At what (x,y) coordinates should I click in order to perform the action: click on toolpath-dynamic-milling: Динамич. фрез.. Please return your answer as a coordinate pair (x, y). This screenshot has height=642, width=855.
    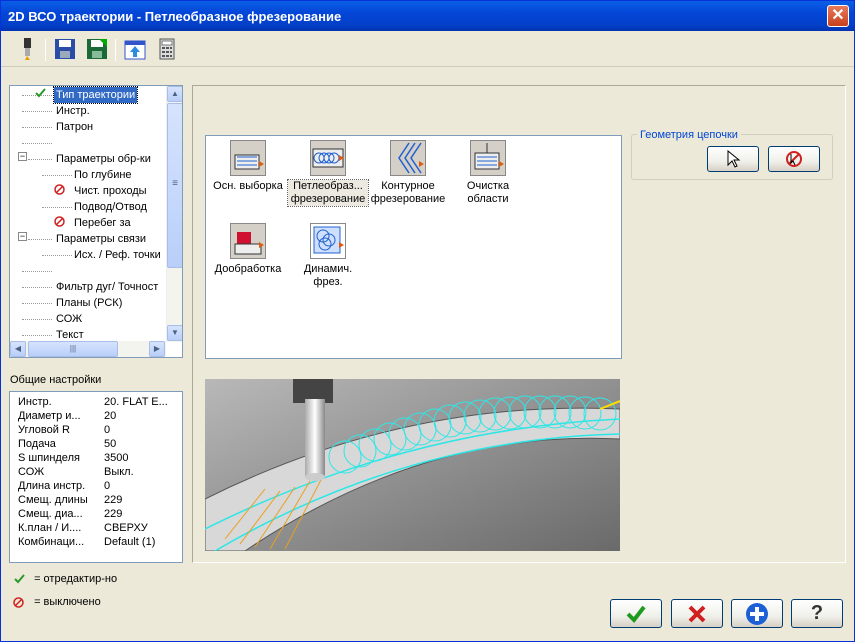
    Looking at the image, I should click on (328, 256).